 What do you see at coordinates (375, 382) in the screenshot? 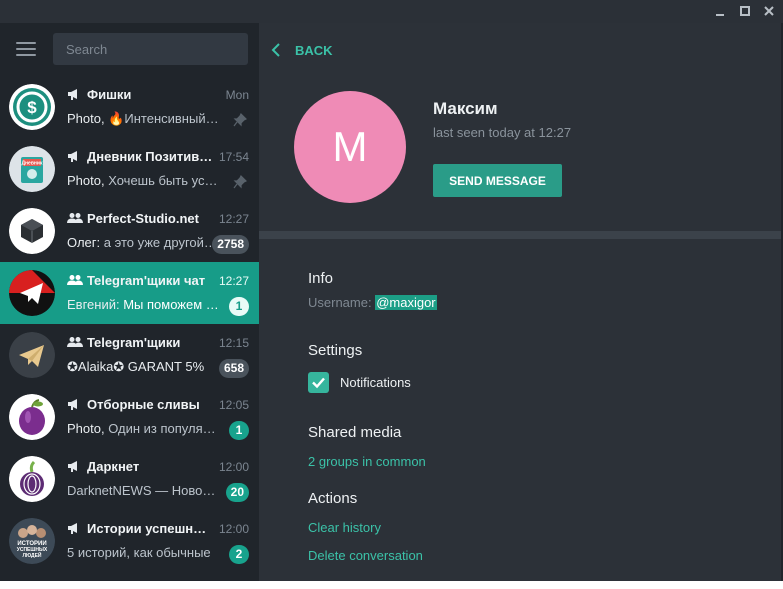
I see `notifications-label: Notifications` at bounding box center [375, 382].